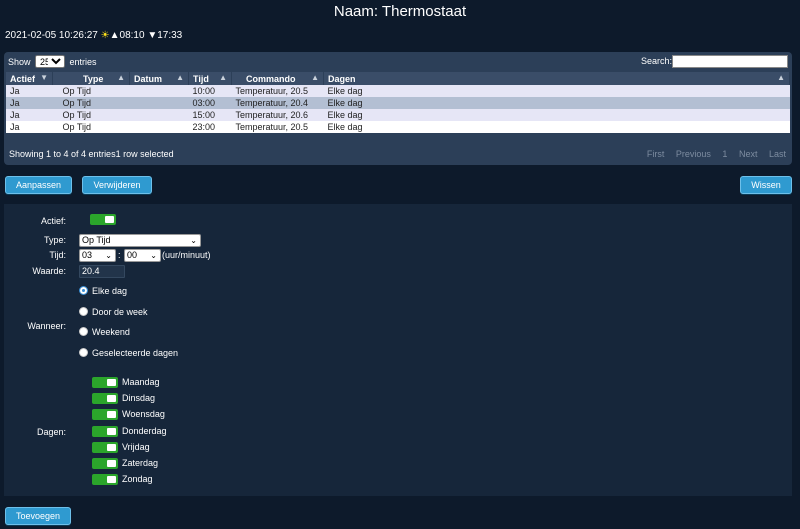  I want to click on col-header-type: Type ▲, so click(91, 78).